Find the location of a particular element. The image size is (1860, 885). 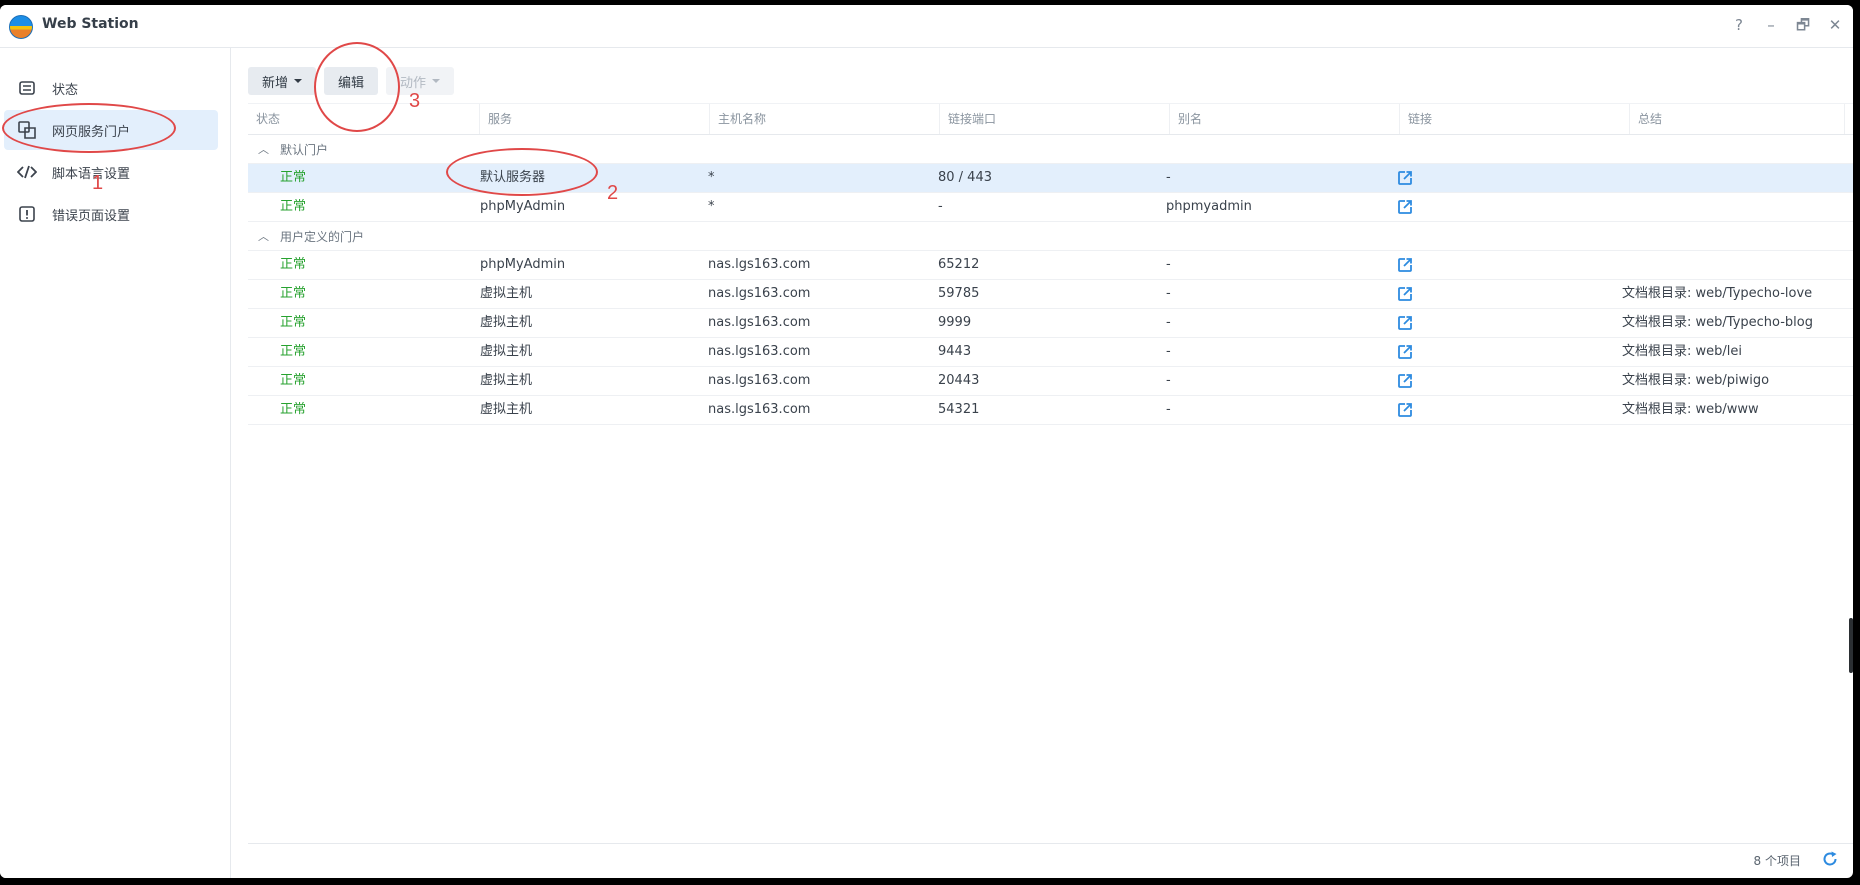

column-header-port: 链接端口 is located at coordinates (1055, 119).